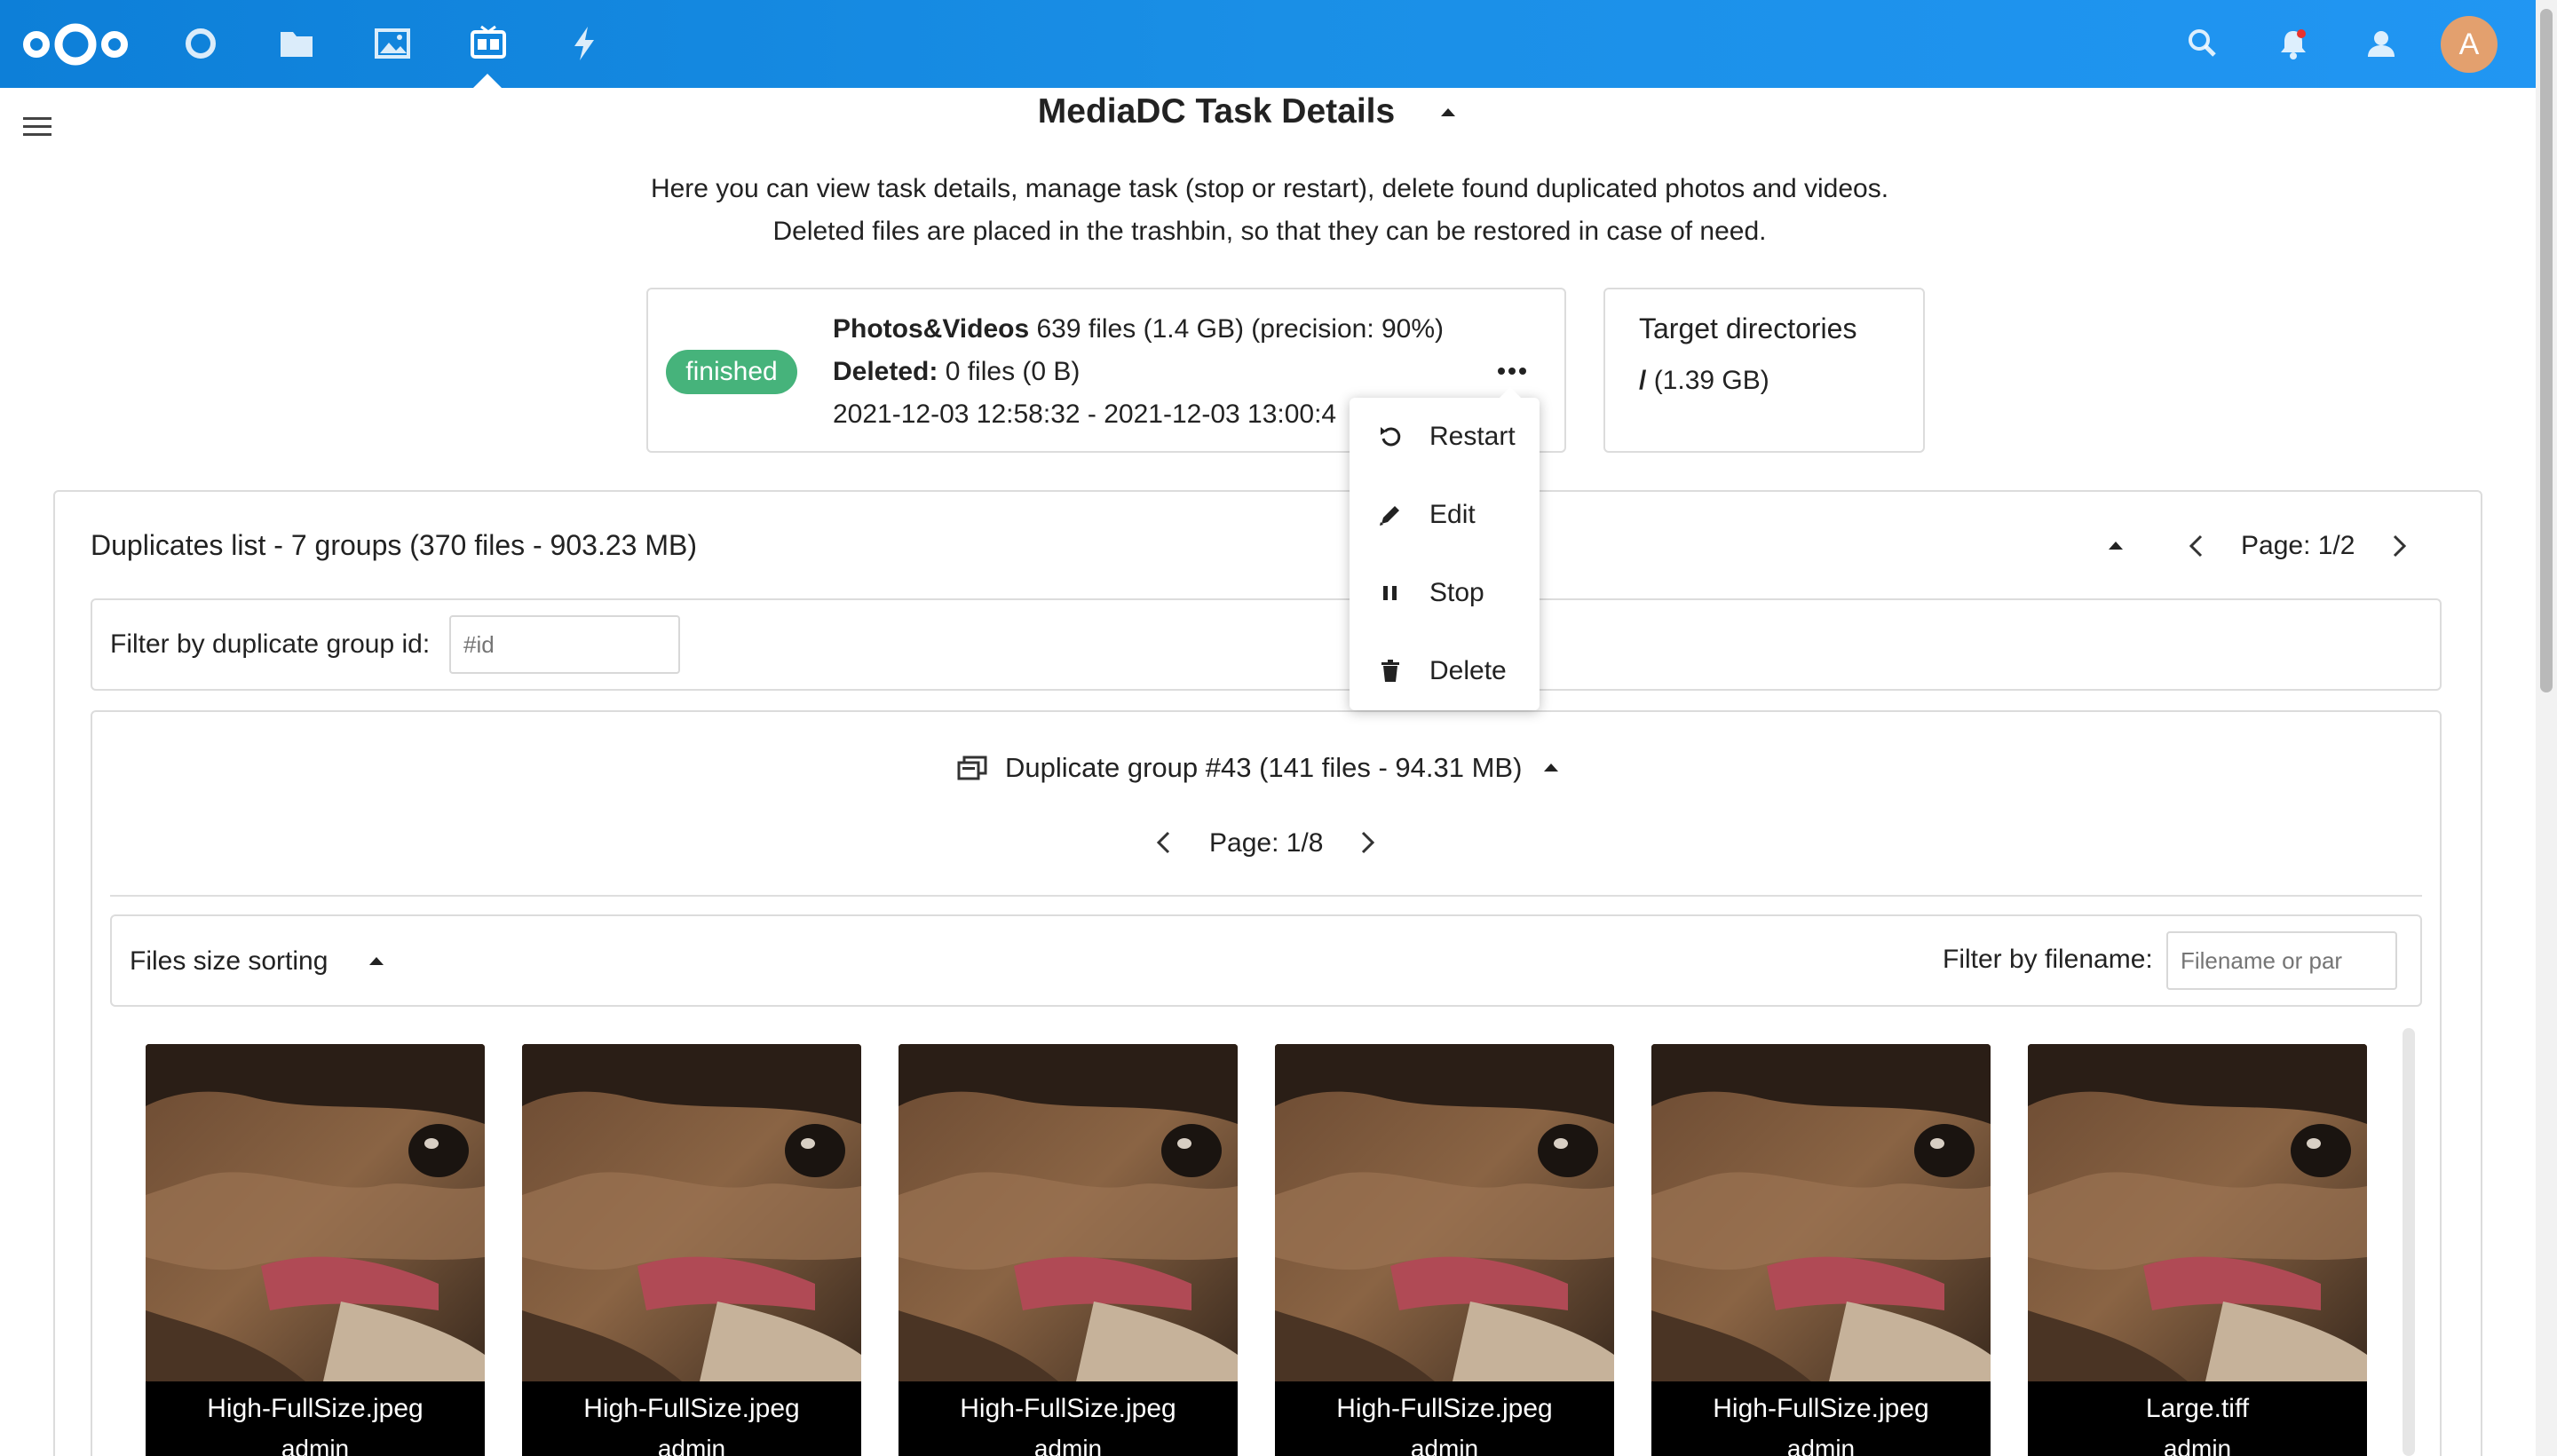 This screenshot has width=2557, height=1456. I want to click on page-title: MediaDC Task Details, so click(1216, 111).